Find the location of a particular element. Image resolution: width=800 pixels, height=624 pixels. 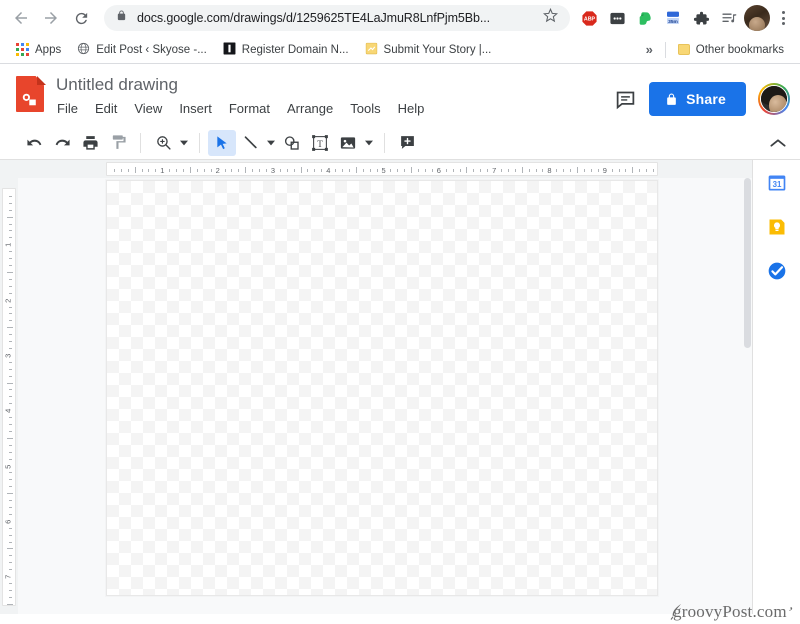

folder-icon is located at coordinates (683, 49).